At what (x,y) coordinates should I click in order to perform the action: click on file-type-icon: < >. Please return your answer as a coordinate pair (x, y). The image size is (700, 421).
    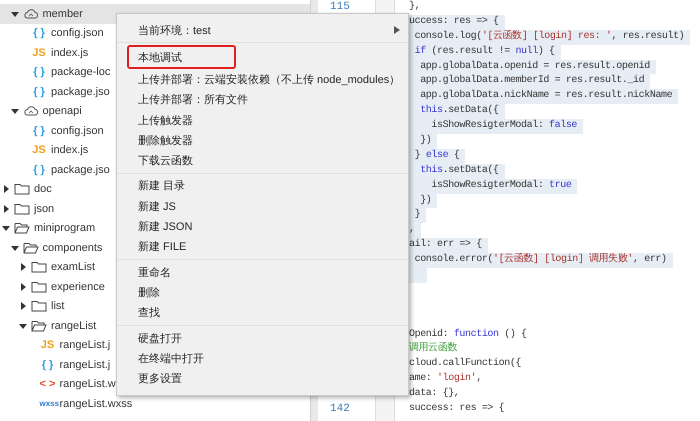
    Looking at the image, I should click on (48, 384).